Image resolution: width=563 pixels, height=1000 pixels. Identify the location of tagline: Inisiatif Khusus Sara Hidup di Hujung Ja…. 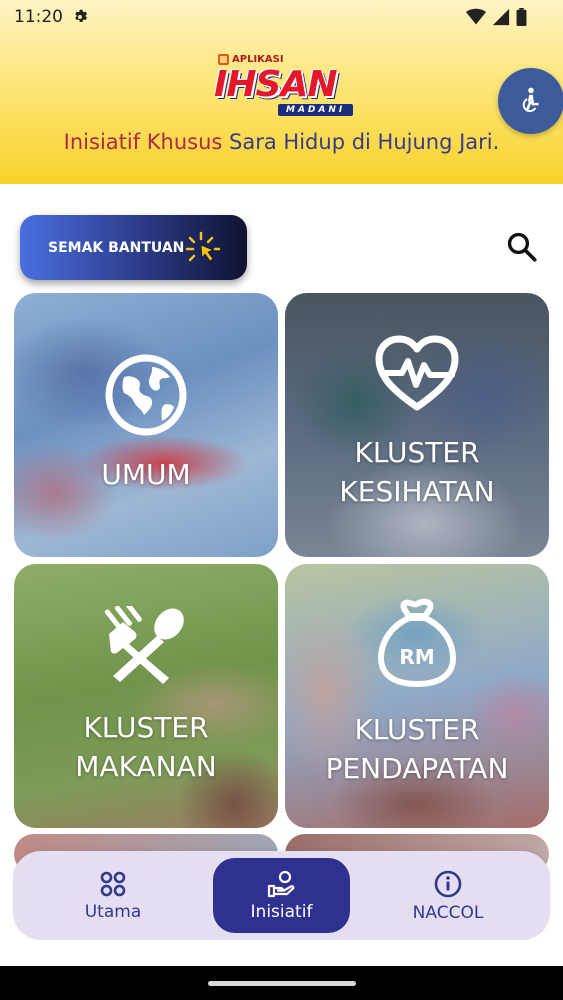
(281, 142).